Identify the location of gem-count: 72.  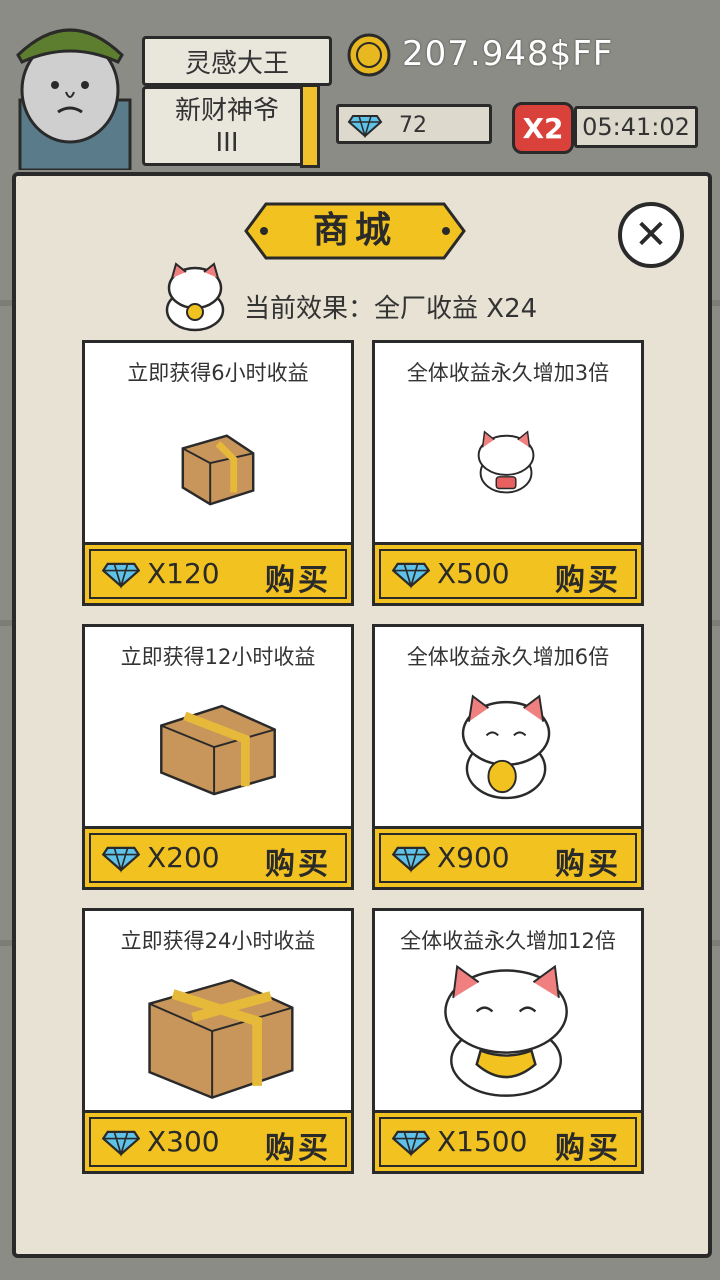
(413, 125).